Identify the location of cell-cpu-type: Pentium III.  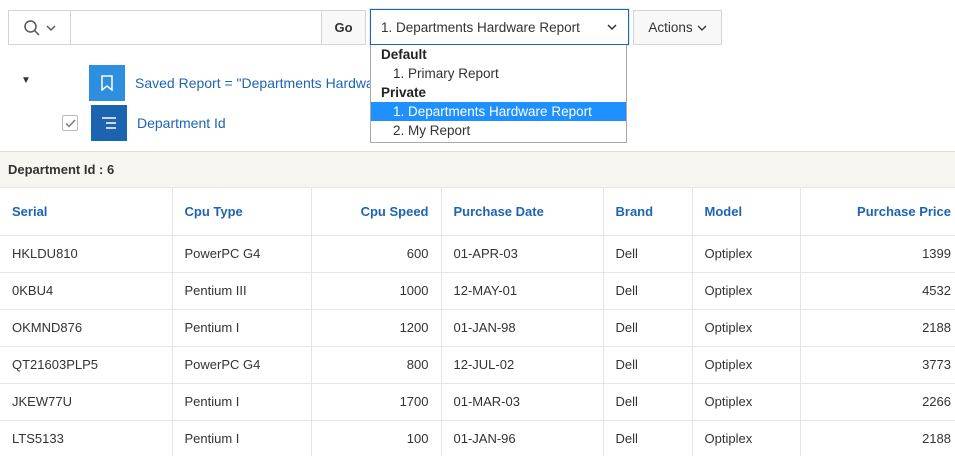
(242, 291).